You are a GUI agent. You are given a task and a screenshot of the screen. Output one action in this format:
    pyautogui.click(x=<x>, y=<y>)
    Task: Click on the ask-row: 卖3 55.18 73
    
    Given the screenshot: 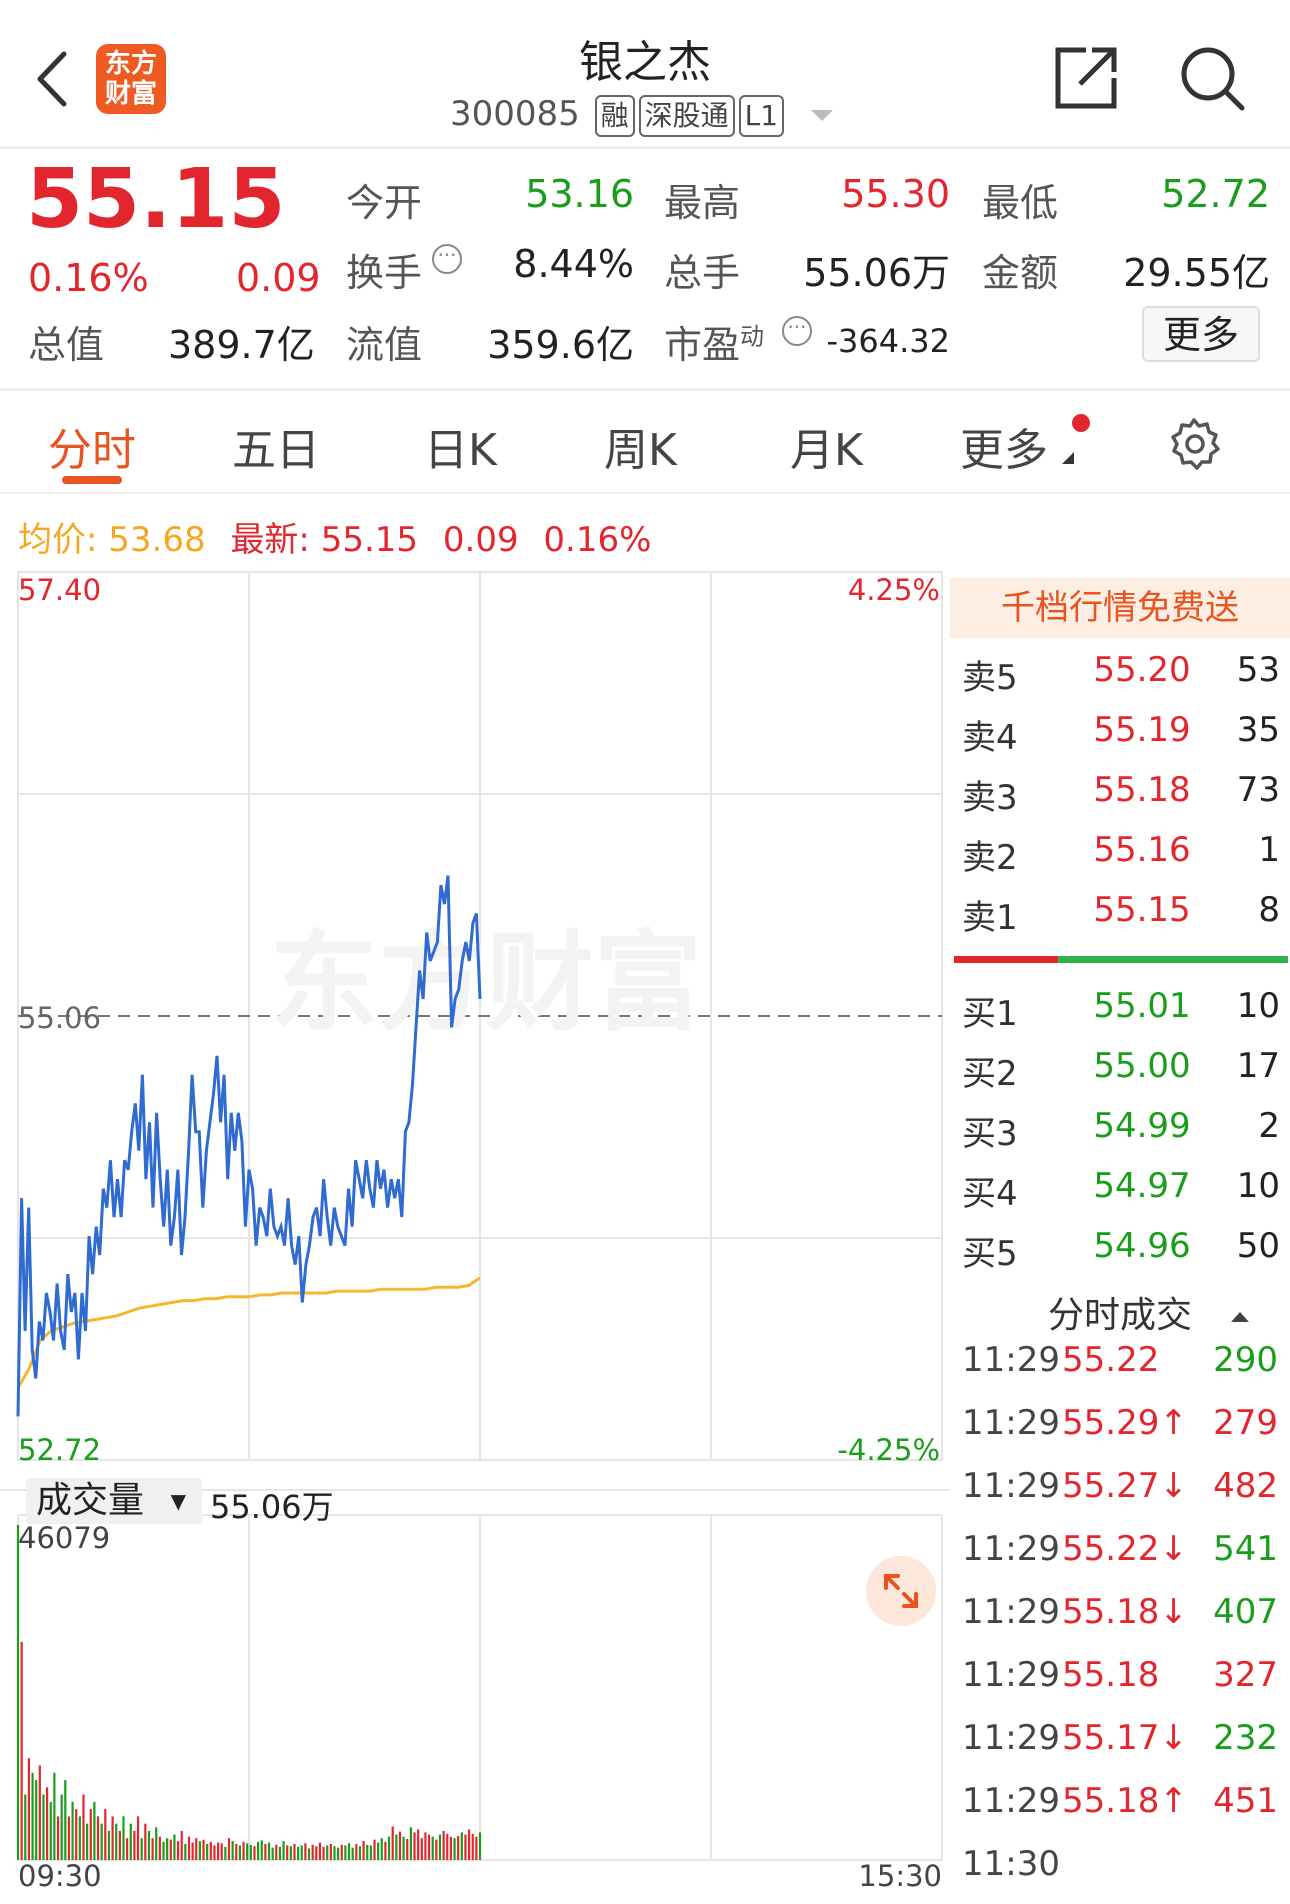 What is the action you would take?
    pyautogui.click(x=1121, y=800)
    